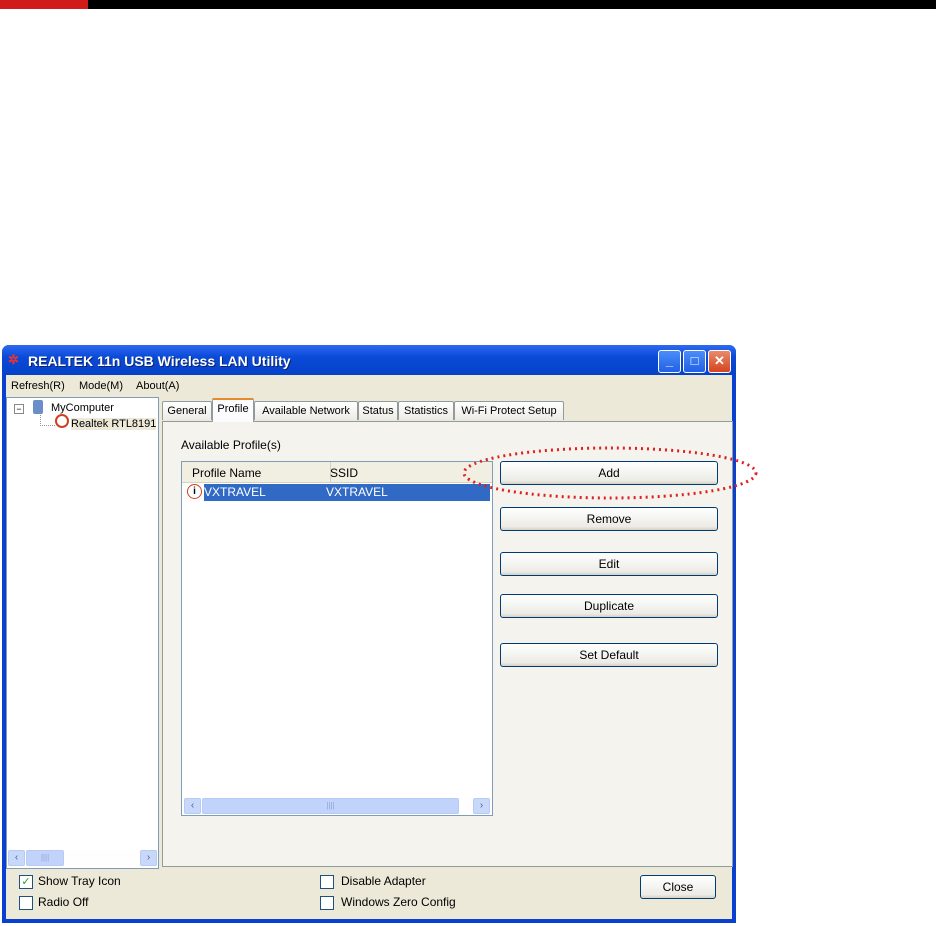  Describe the element at coordinates (26, 882) in the screenshot. I see `show-tray-icon-checkbox: ✓` at that location.